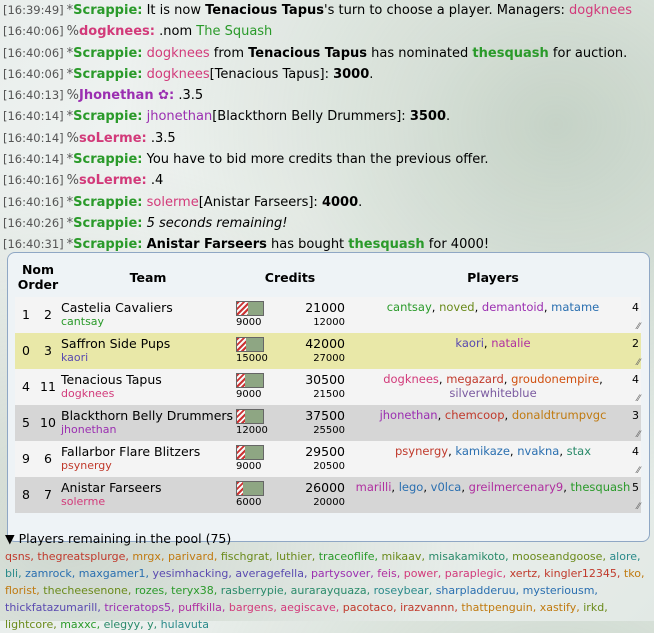 The width and height of the screenshot is (654, 633). Describe the element at coordinates (146, 556) in the screenshot. I see `pool-player: mrgx` at that location.